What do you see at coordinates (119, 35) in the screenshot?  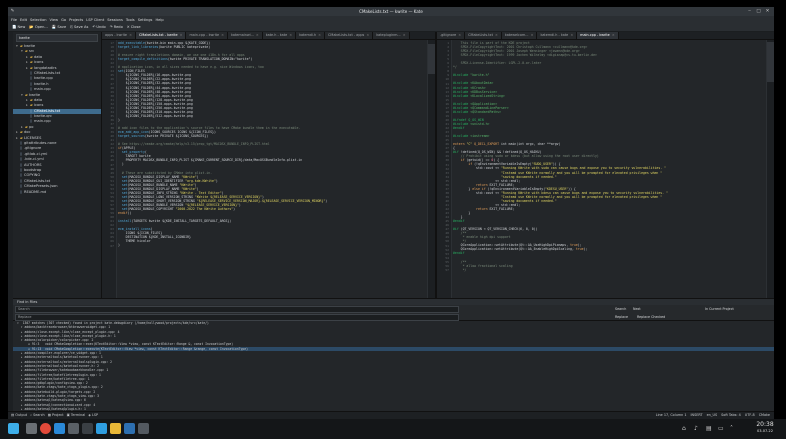 I see `editor-tab: apps - kwrite ×` at bounding box center [119, 35].